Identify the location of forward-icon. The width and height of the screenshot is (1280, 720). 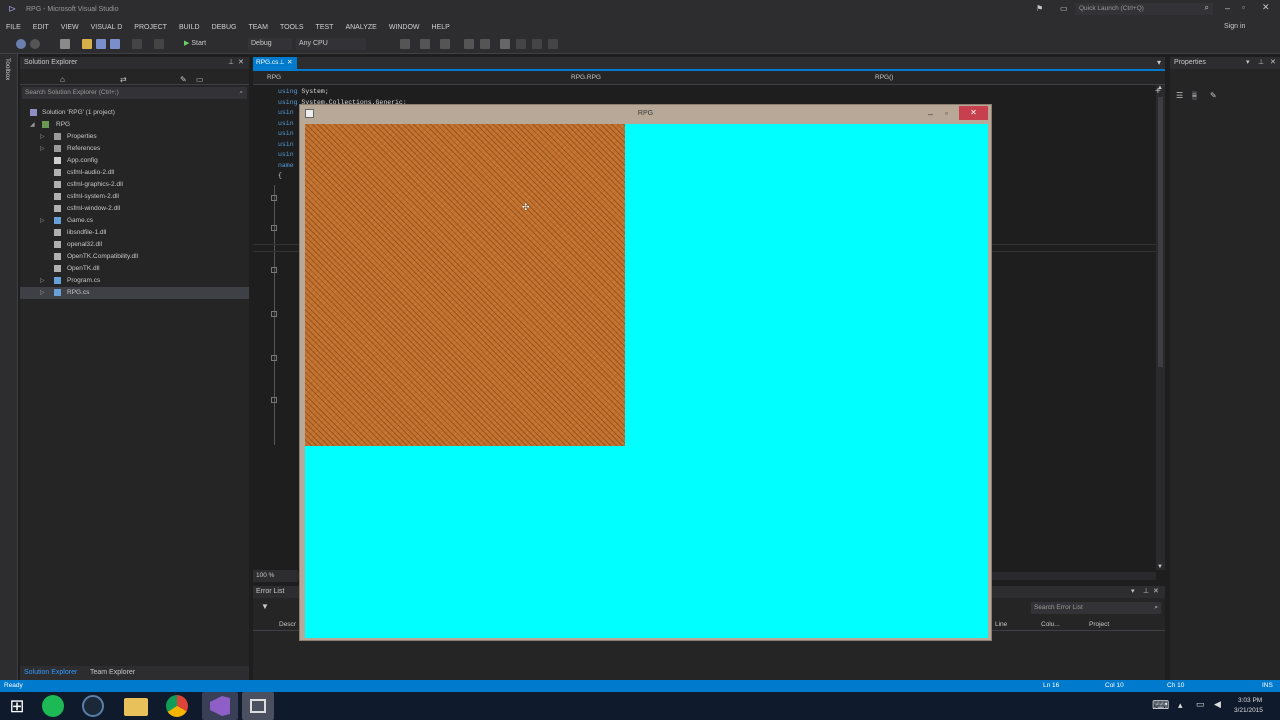
(35, 44).